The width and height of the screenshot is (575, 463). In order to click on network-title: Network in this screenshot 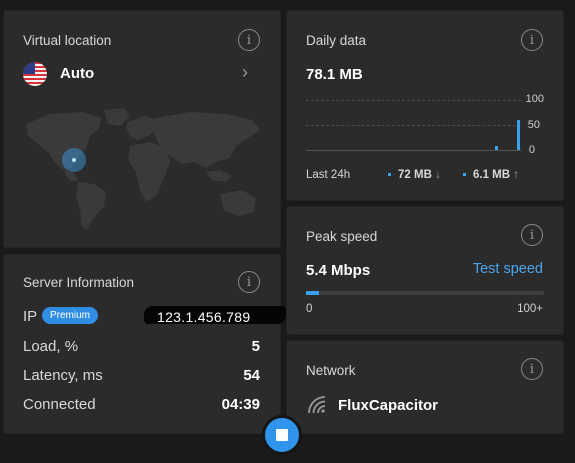, I will do `click(331, 370)`.